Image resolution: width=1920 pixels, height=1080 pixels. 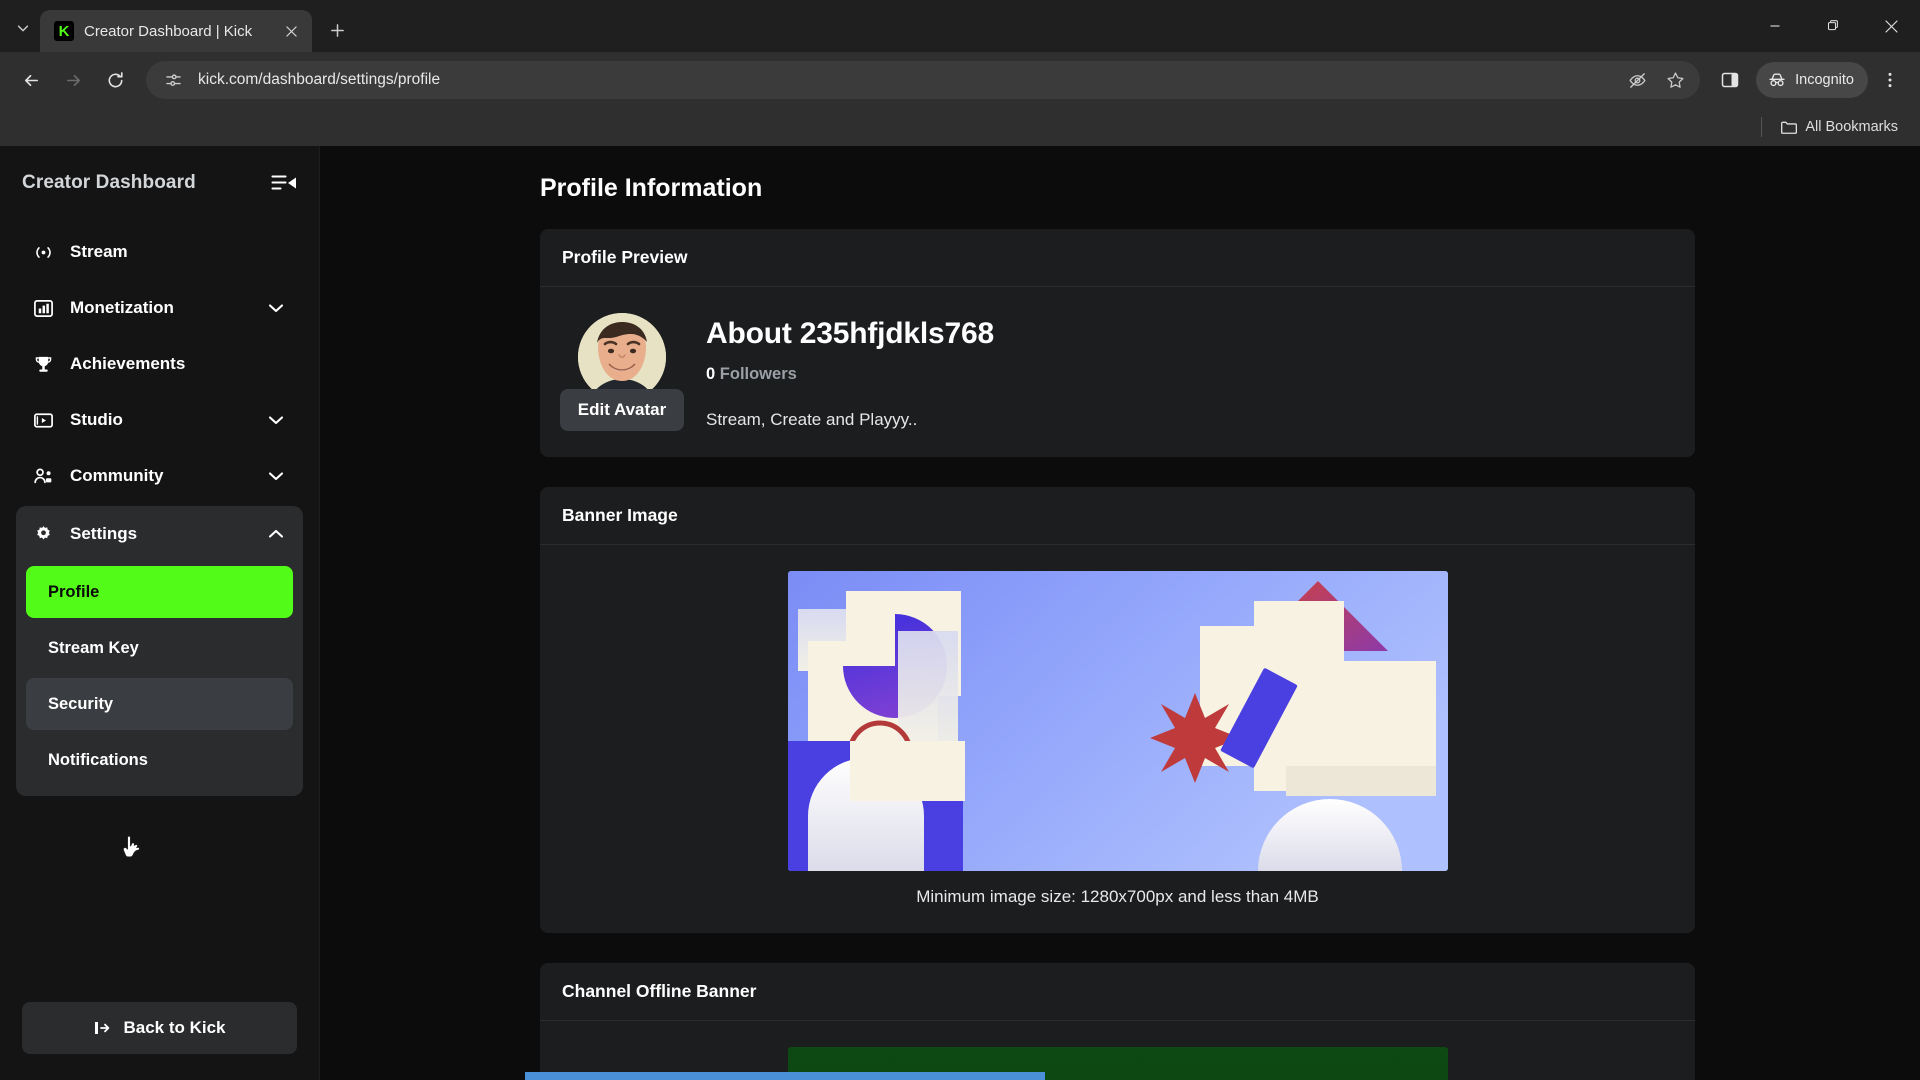 I want to click on kick-favicon-icon: K, so click(x=64, y=31).